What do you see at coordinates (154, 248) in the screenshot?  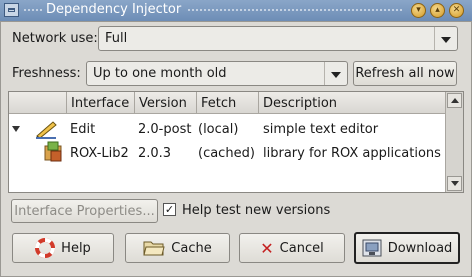 I see `folder-icon` at bounding box center [154, 248].